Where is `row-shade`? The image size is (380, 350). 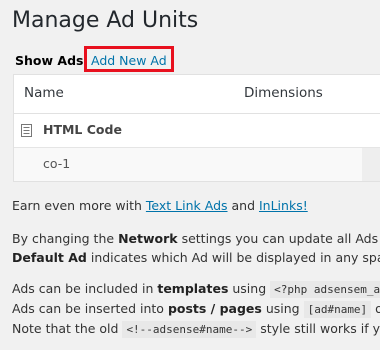
row-shade is located at coordinates (371, 164).